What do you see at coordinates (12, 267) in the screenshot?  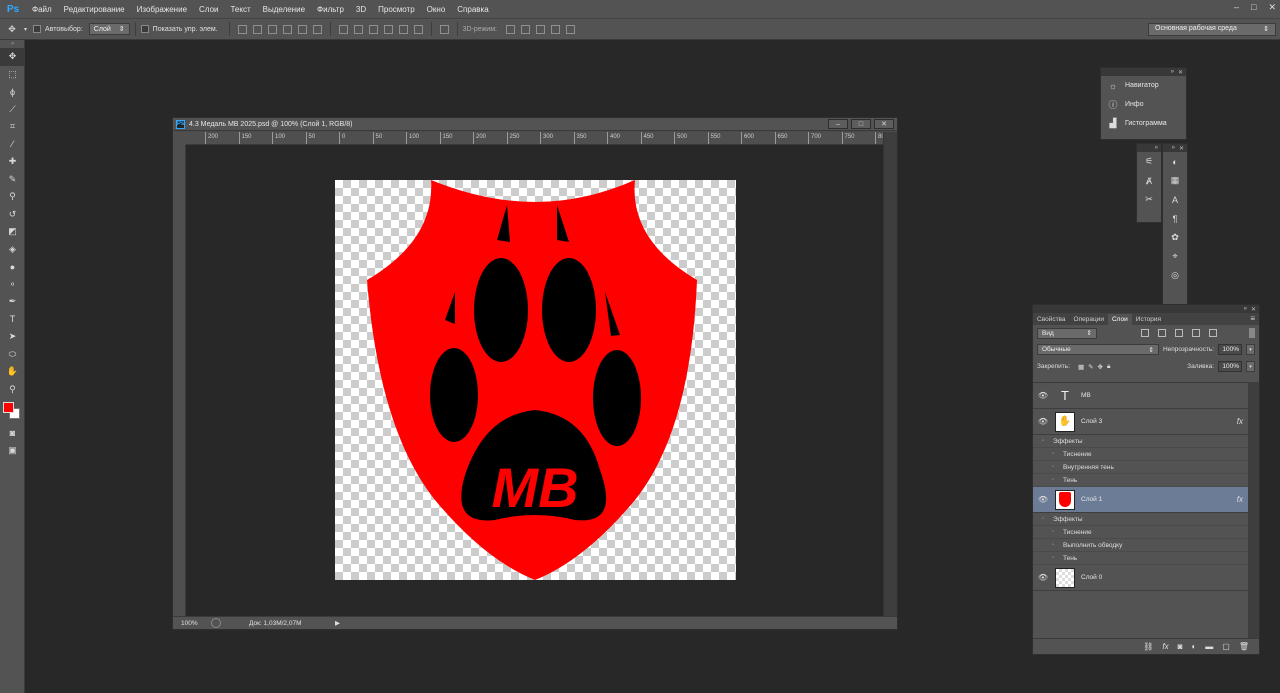 I see `blur-tool-icon: ●` at bounding box center [12, 267].